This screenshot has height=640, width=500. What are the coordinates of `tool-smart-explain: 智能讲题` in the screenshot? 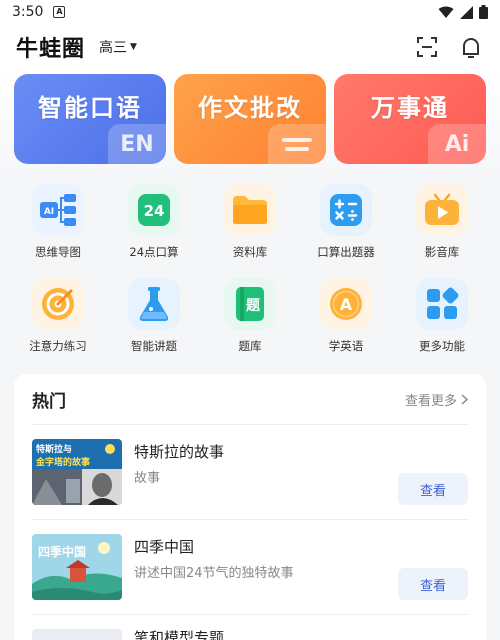 It's located at (154, 321).